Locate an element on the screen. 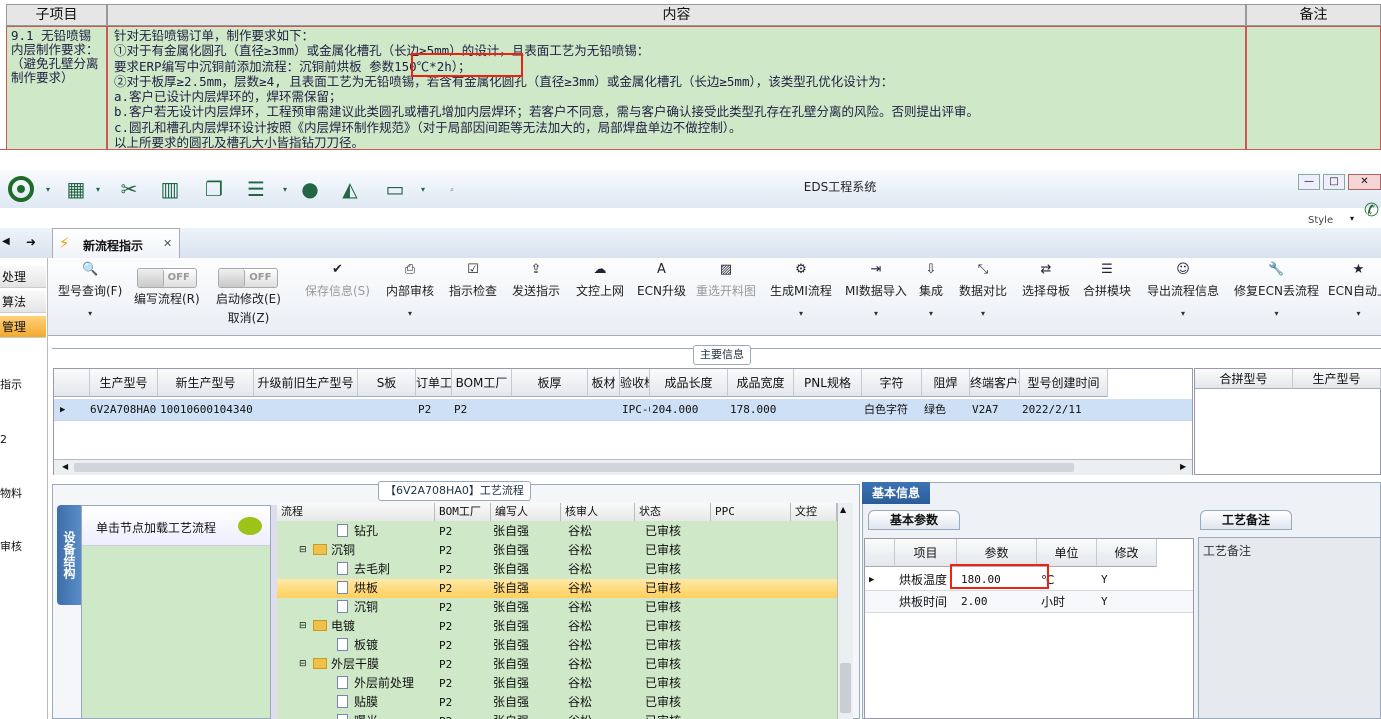 Image resolution: width=1381 pixels, height=719 pixels. close-button: ✕ is located at coordinates (1364, 182).